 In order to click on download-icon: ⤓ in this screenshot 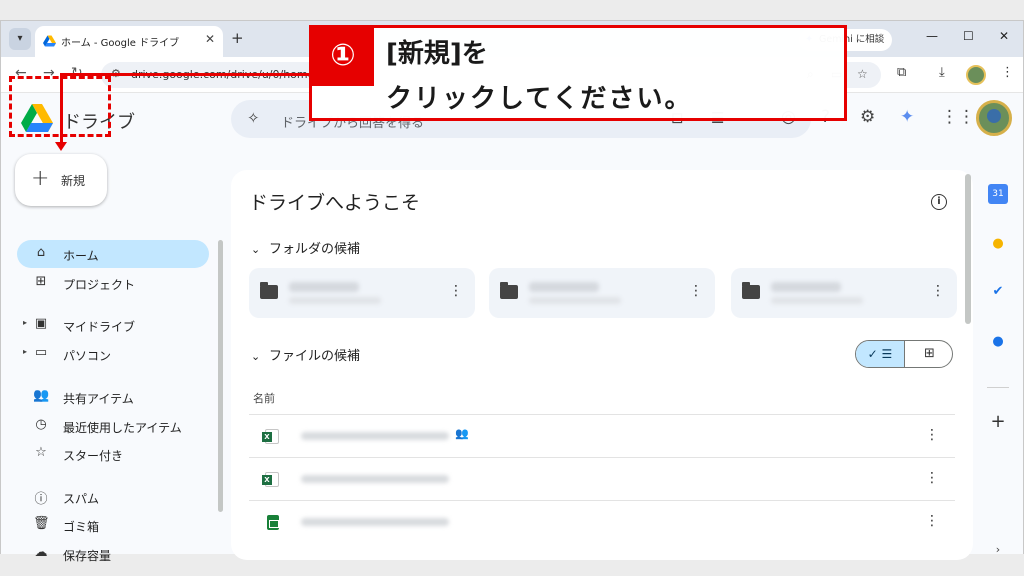, I will do `click(942, 72)`.